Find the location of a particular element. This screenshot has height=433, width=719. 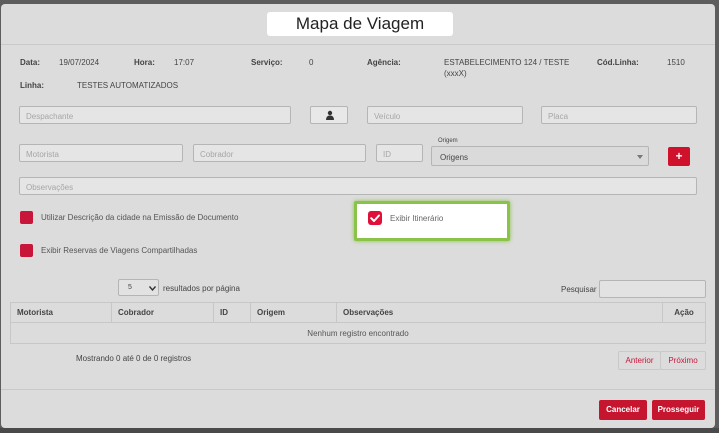

hora-value: 17:07 is located at coordinates (184, 62).